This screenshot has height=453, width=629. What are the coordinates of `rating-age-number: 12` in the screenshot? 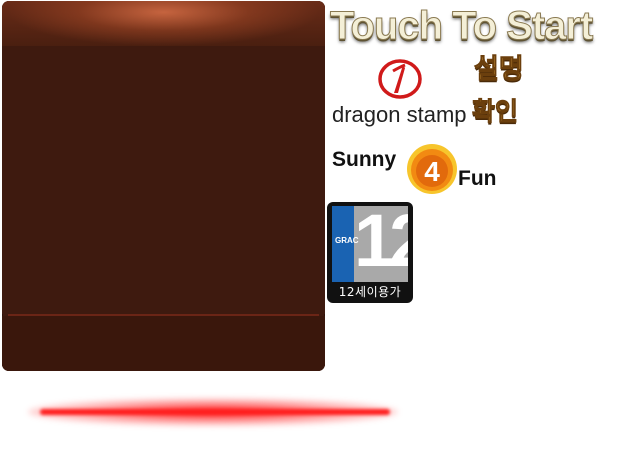 It's located at (381, 244).